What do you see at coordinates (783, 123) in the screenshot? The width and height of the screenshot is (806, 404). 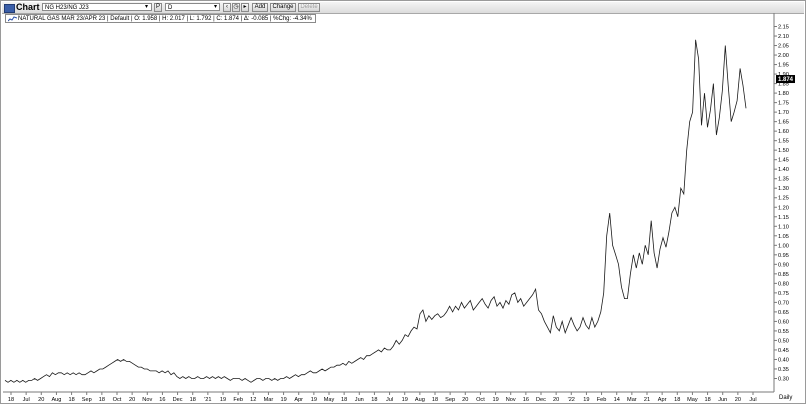 I see `y-tick-label: 1.65` at bounding box center [783, 123].